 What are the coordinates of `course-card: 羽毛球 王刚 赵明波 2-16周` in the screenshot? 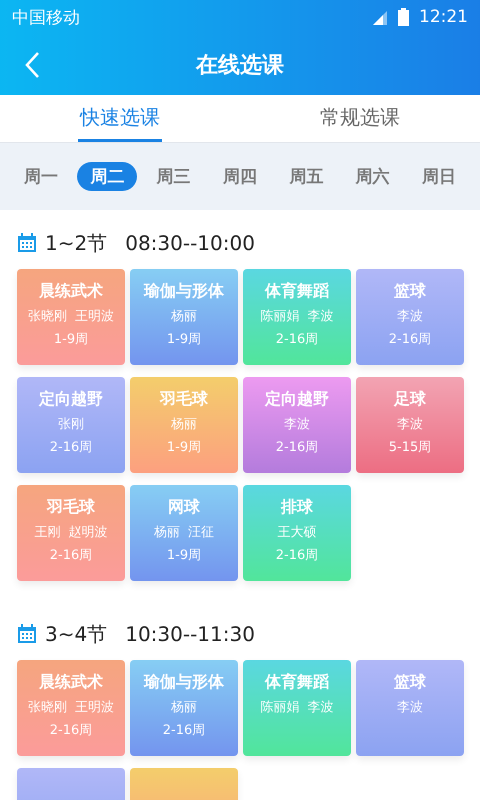 It's located at (71, 533).